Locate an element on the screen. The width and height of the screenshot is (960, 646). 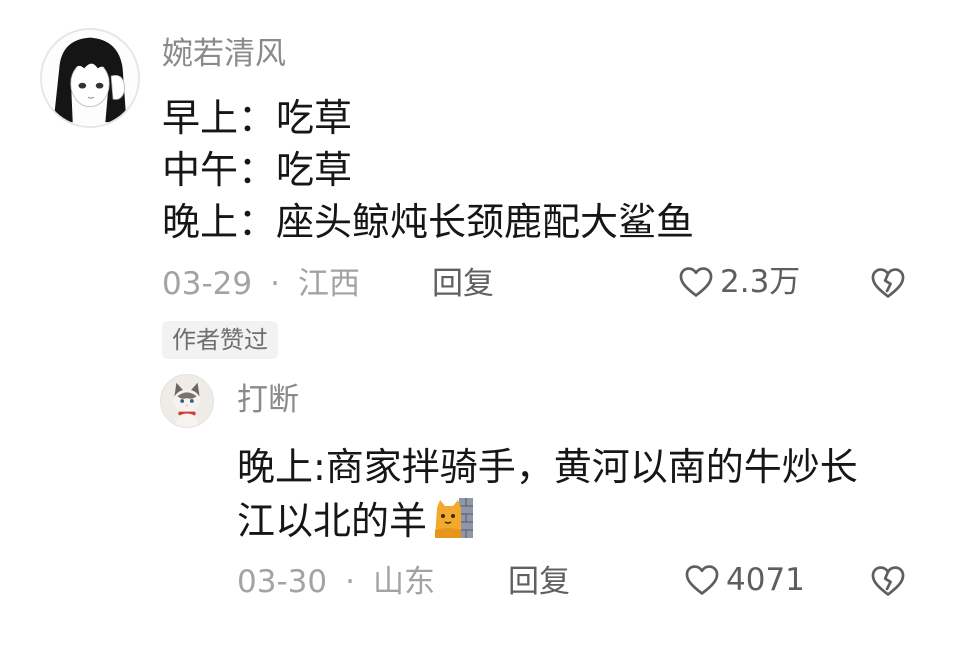
like-count: 2.3万 is located at coordinates (760, 282).